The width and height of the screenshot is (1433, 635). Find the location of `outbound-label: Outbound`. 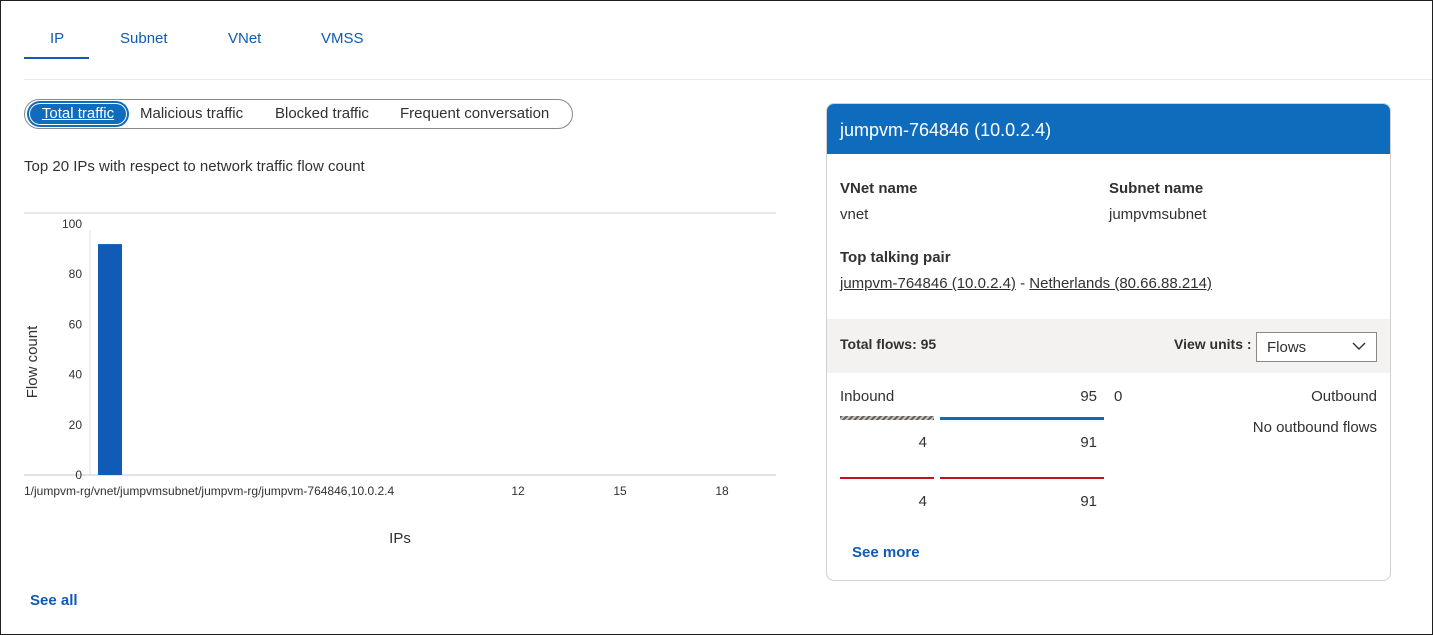

outbound-label: Outbound is located at coordinates (1344, 396).